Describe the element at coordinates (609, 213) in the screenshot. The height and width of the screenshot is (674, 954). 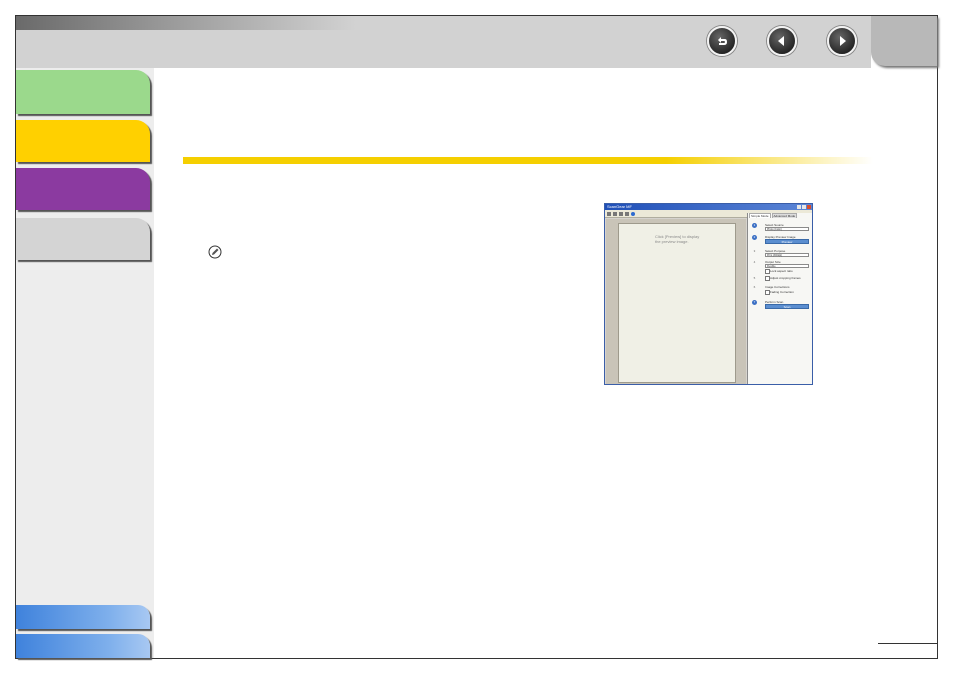
I see `crop-icon` at that location.